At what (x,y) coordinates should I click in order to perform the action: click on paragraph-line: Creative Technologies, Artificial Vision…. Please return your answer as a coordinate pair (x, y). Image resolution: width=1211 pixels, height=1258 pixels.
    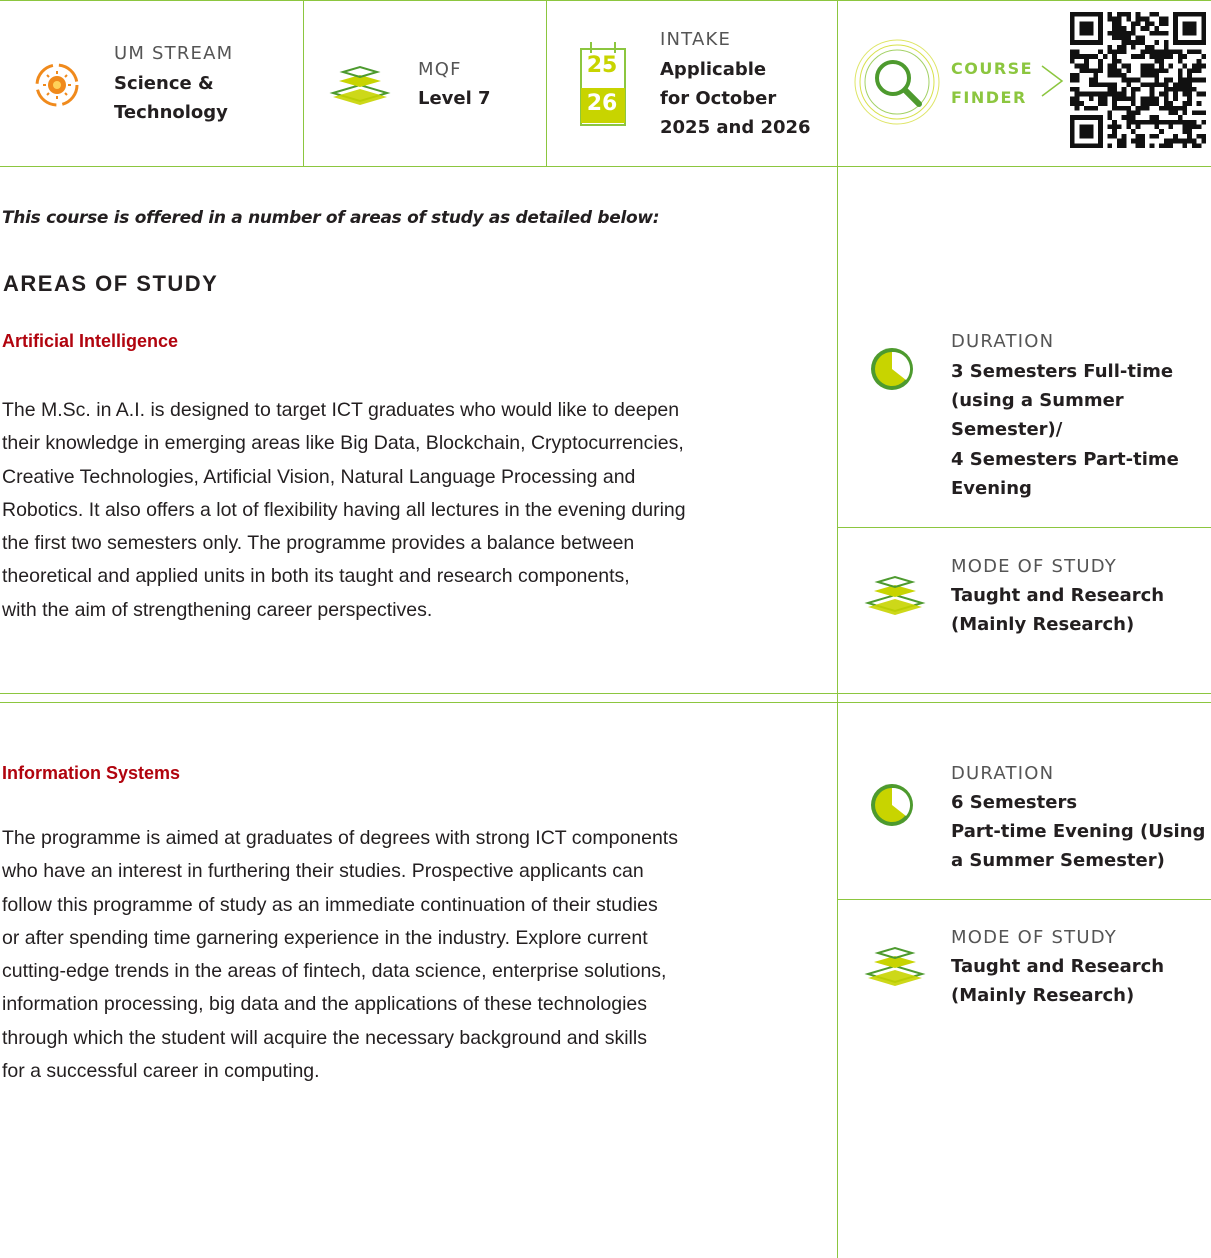
    Looking at the image, I should click on (319, 476).